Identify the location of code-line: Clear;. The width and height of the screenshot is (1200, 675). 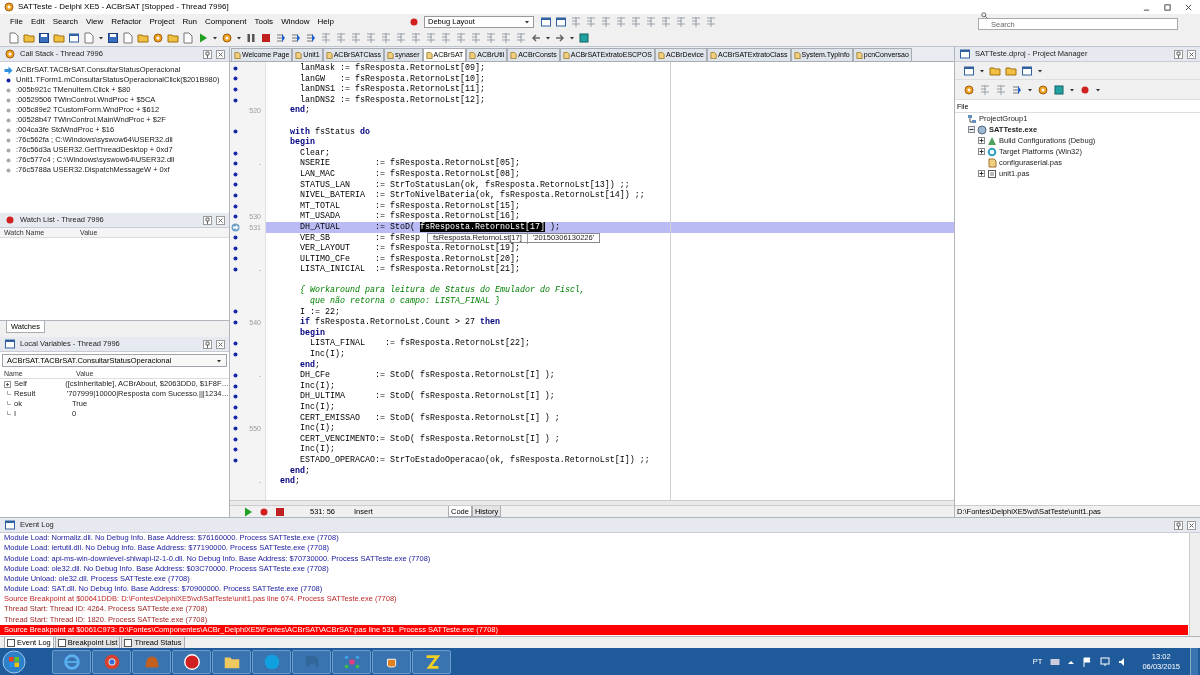
(314, 152).